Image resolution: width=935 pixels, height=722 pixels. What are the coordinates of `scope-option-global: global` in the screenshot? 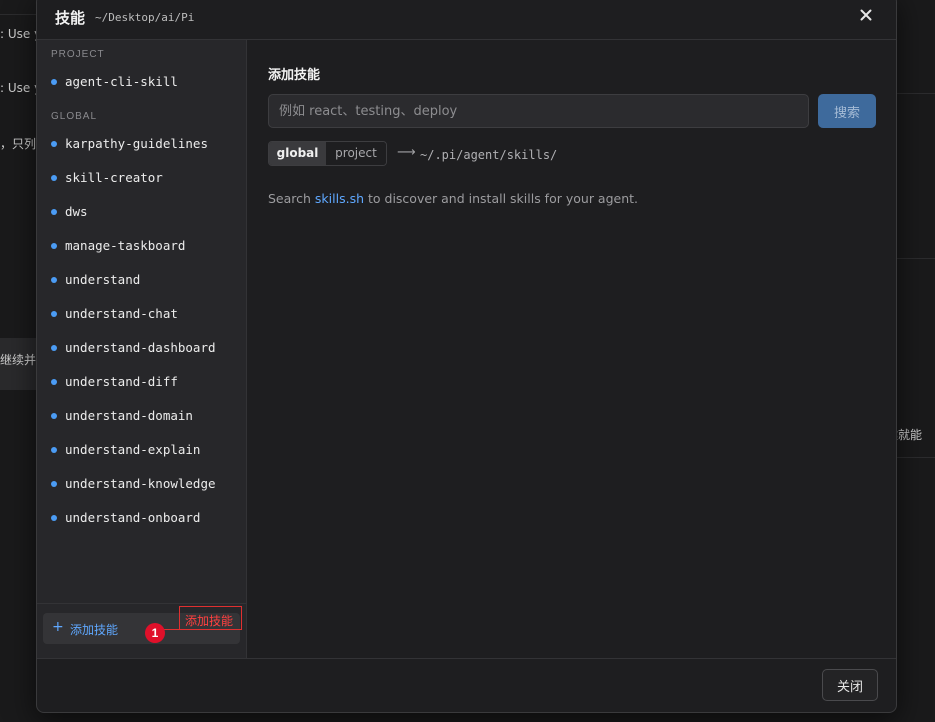 It's located at (297, 153).